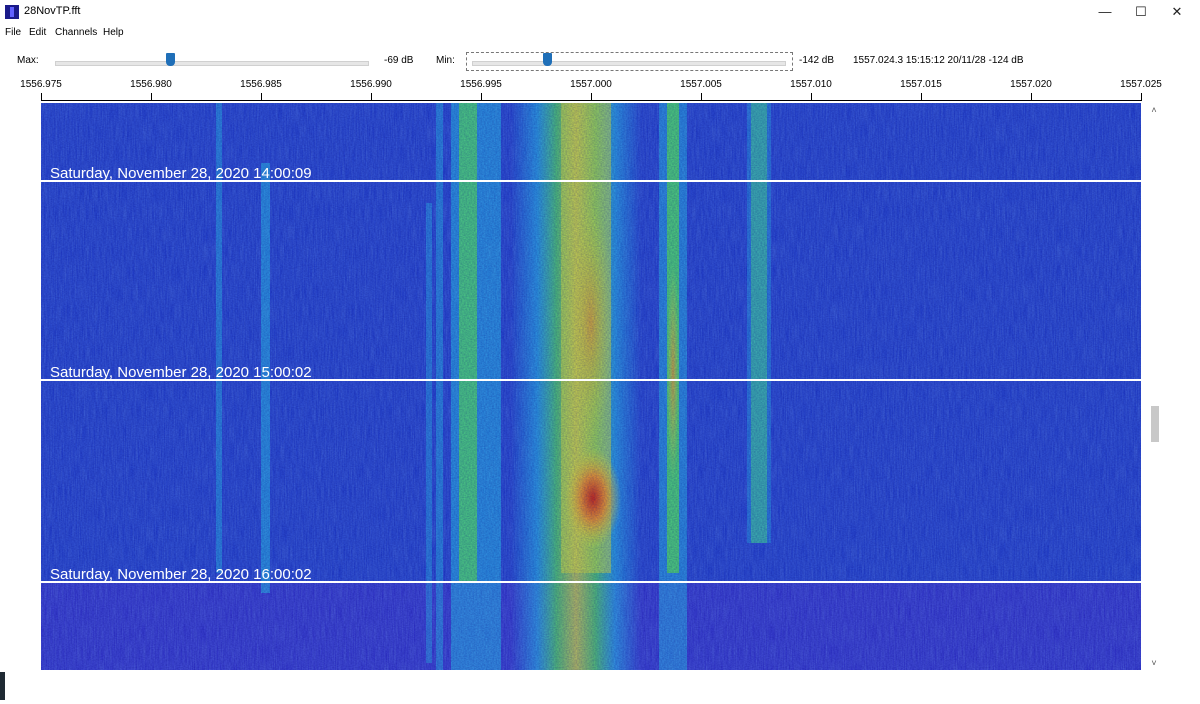  I want to click on axis-tick-label: 1556.980, so click(151, 84).